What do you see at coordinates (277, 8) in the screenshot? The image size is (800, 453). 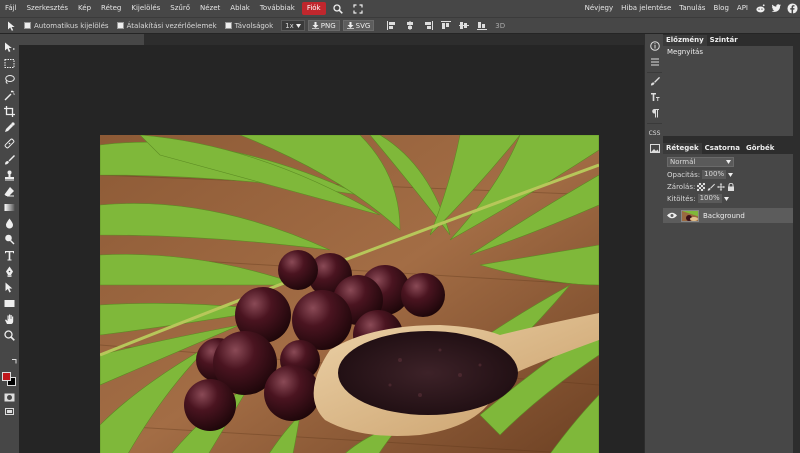 I see `menu-more: Továbbiak` at bounding box center [277, 8].